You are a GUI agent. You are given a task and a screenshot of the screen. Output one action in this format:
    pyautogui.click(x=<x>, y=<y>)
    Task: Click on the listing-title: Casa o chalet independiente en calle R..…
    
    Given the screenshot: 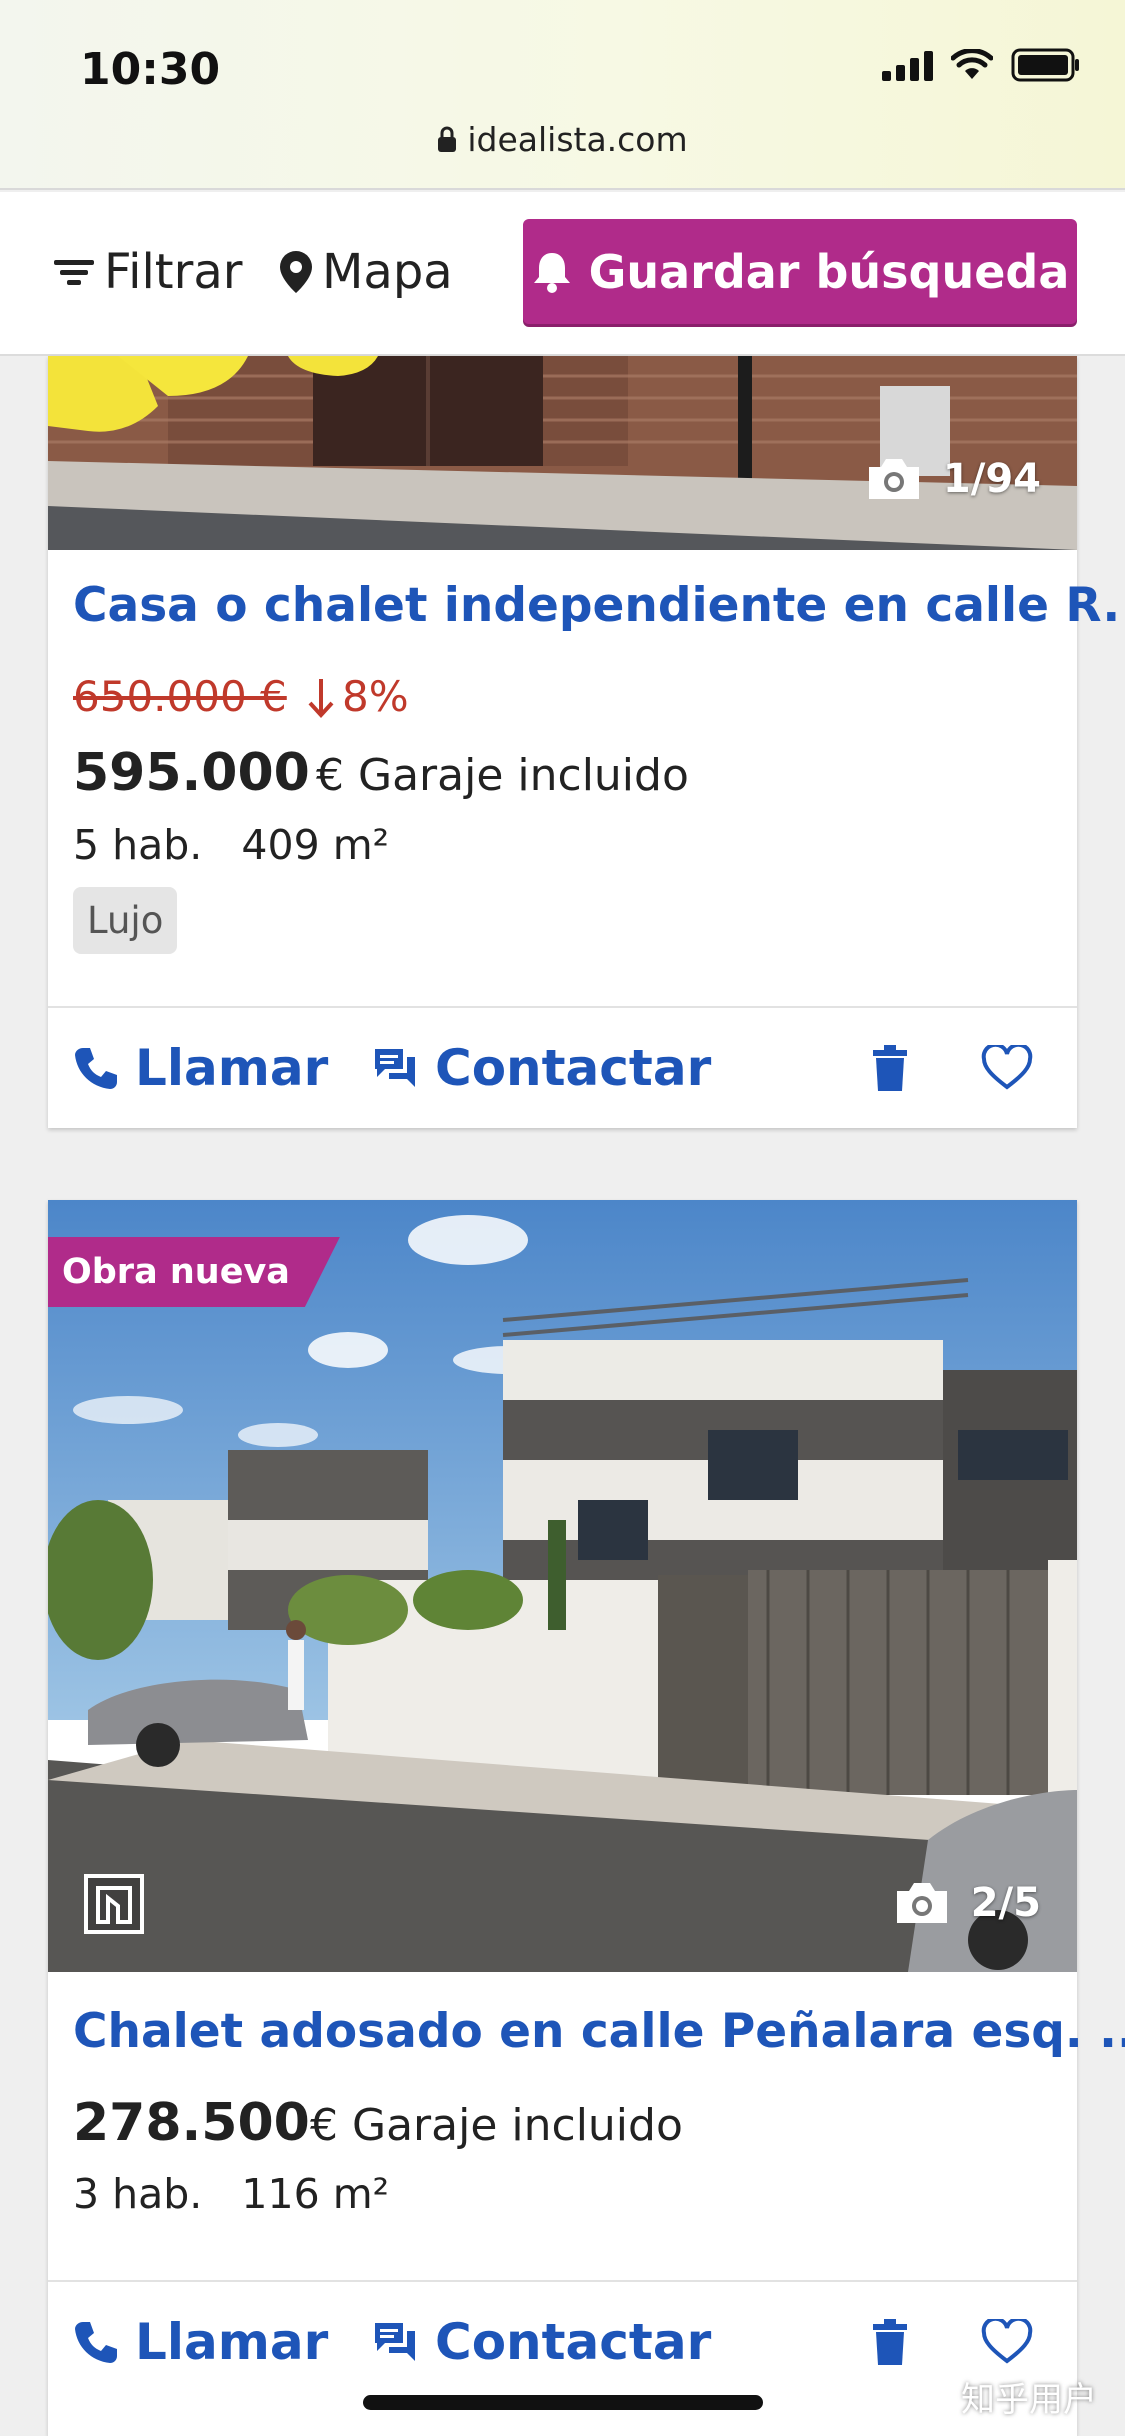 What is the action you would take?
    pyautogui.click(x=599, y=605)
    